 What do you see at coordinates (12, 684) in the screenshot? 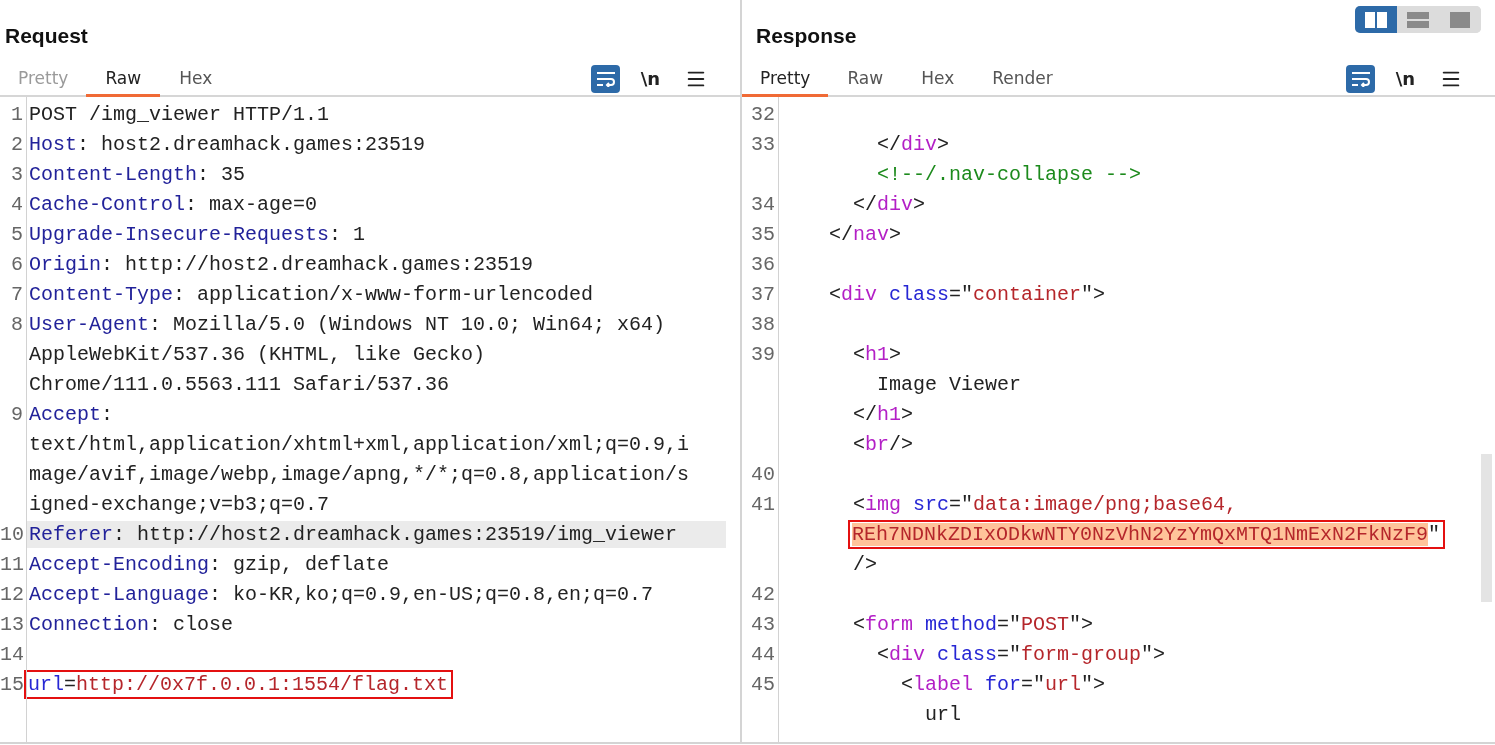
I see `line-number: 15` at bounding box center [12, 684].